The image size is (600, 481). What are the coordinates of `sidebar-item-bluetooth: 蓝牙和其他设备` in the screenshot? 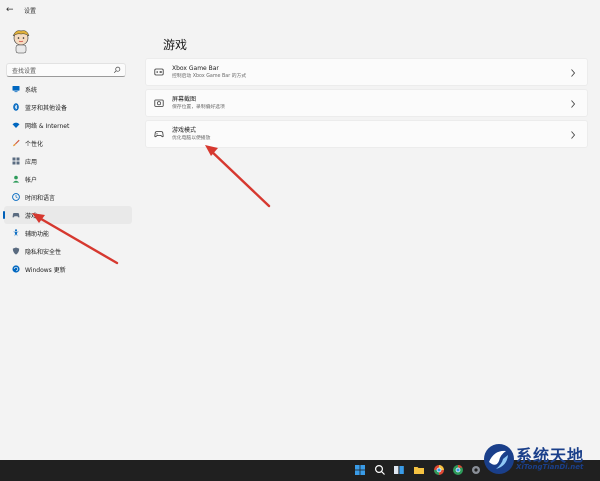 It's located at (68, 107).